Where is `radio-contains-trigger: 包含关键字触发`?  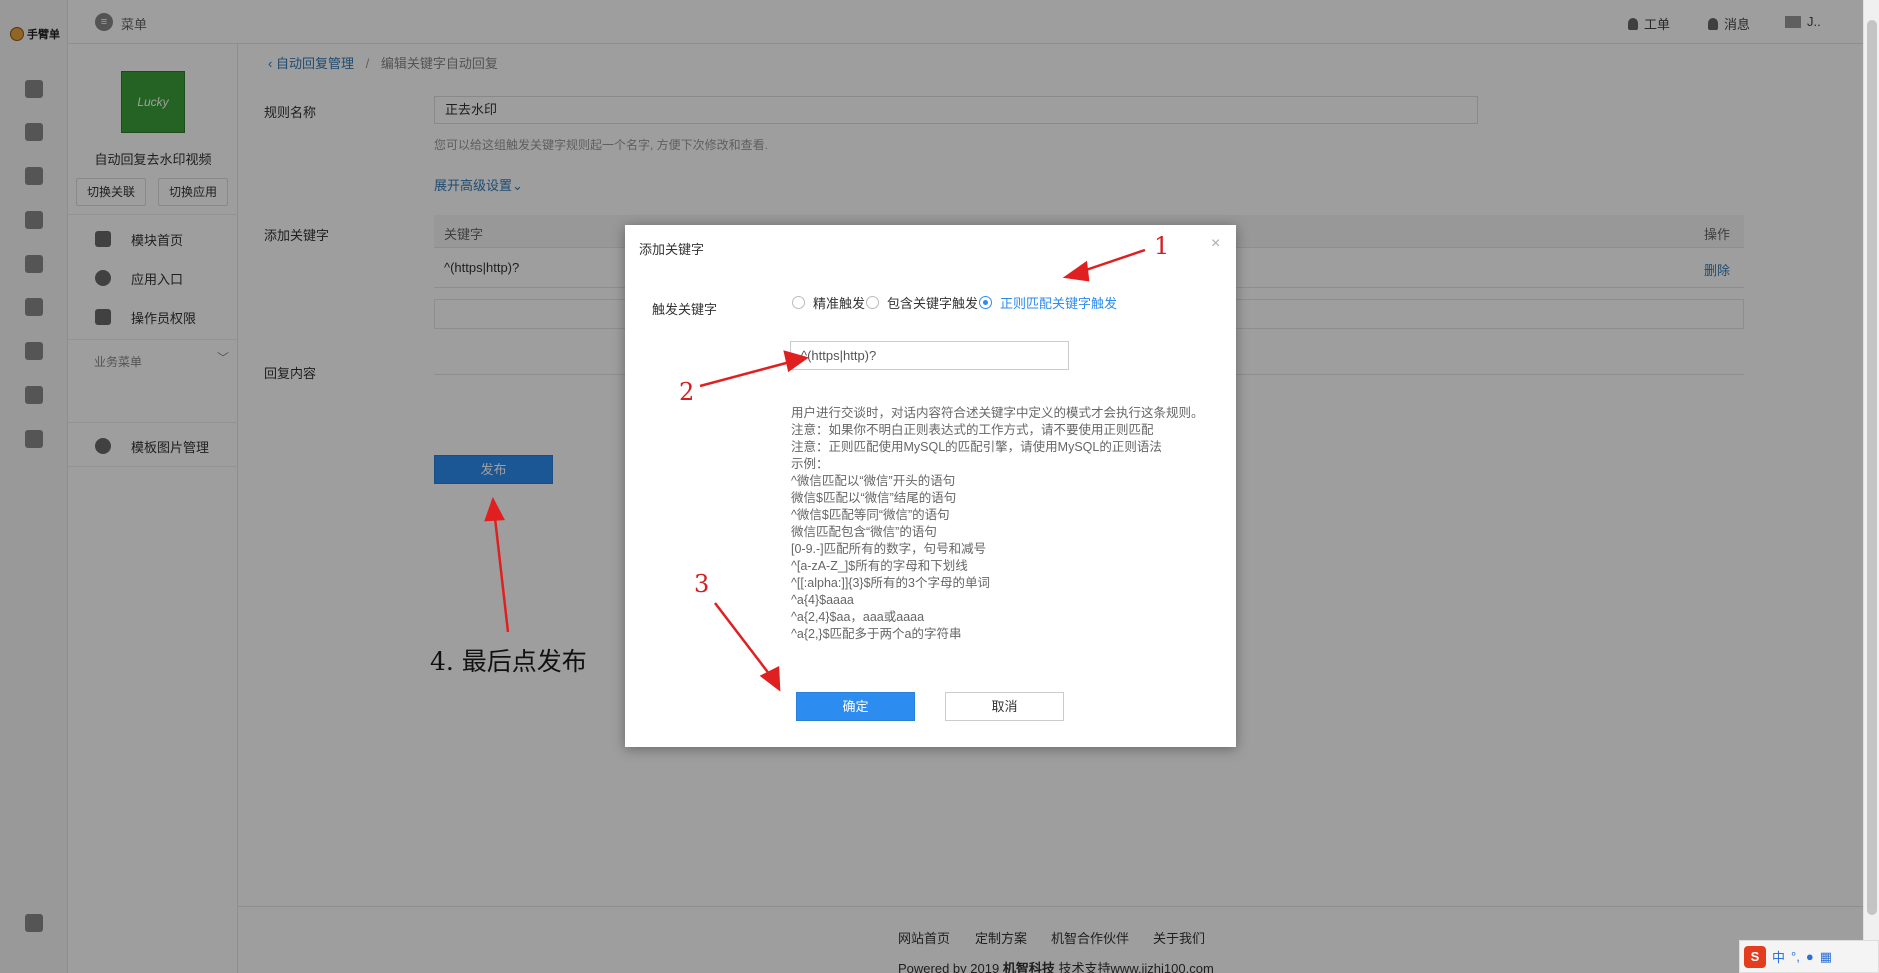
radio-contains-trigger: 包含关键字触发 is located at coordinates (922, 302).